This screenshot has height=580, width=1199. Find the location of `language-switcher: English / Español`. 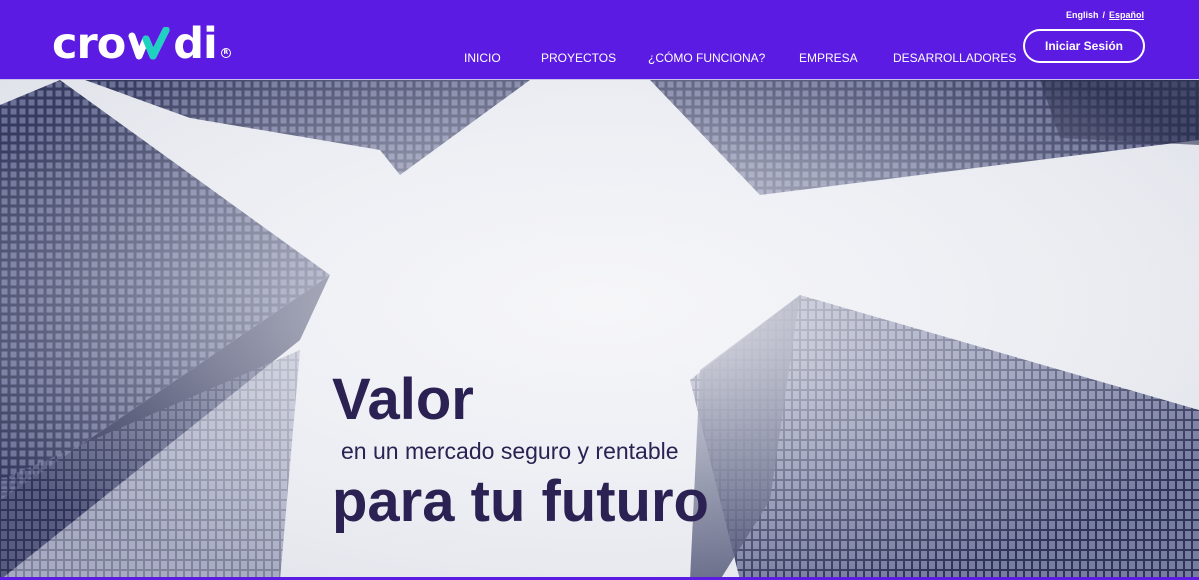

language-switcher: English / Español is located at coordinates (1105, 15).